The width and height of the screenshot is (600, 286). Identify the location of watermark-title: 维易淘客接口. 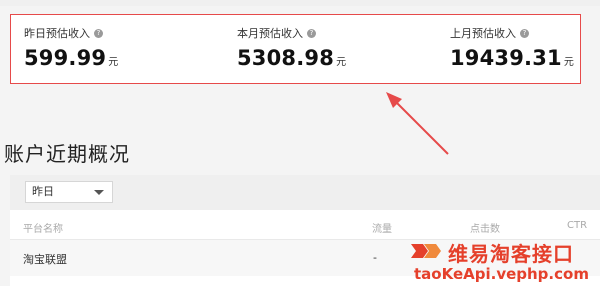
(511, 254).